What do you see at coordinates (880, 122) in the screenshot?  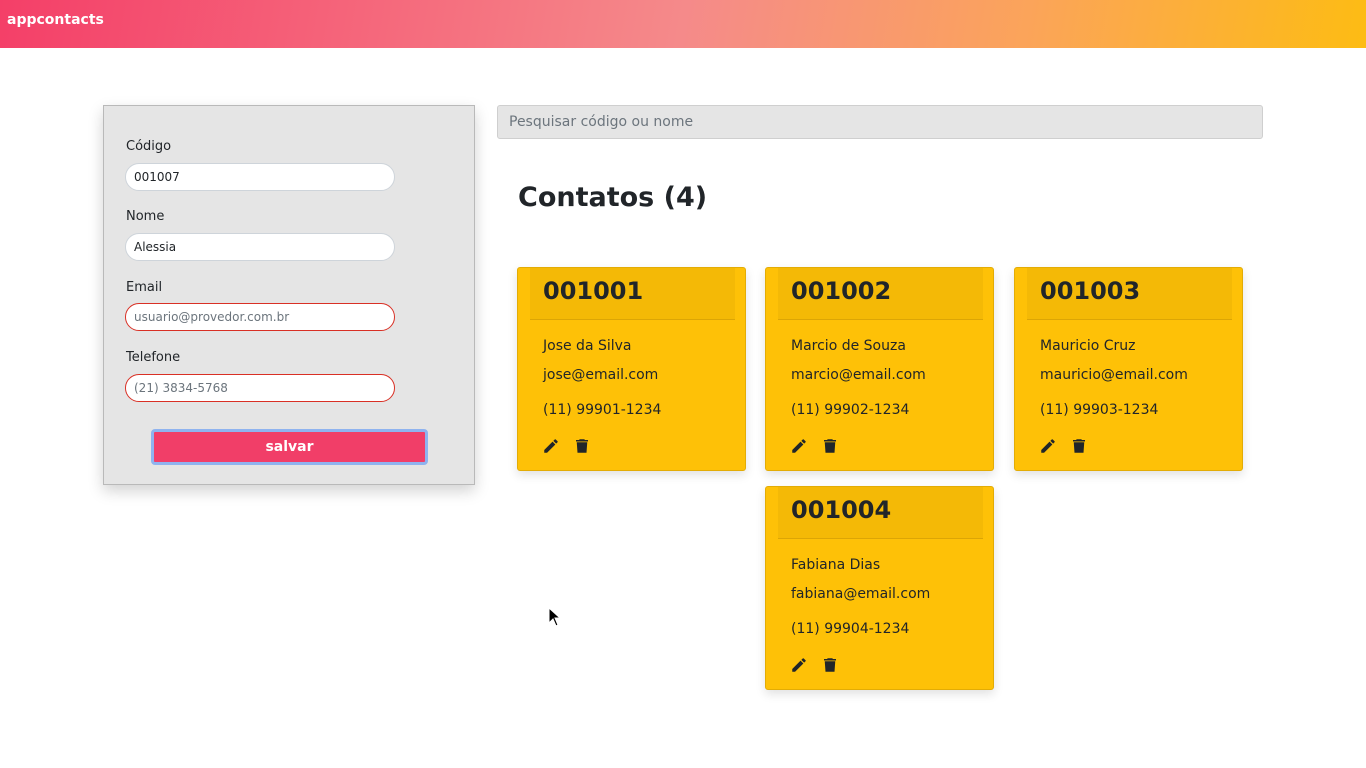 I see `search-input` at bounding box center [880, 122].